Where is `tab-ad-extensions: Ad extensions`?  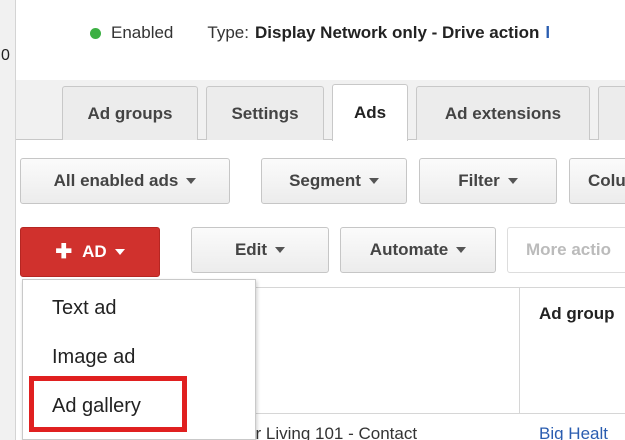
tab-ad-extensions: Ad extensions is located at coordinates (503, 113).